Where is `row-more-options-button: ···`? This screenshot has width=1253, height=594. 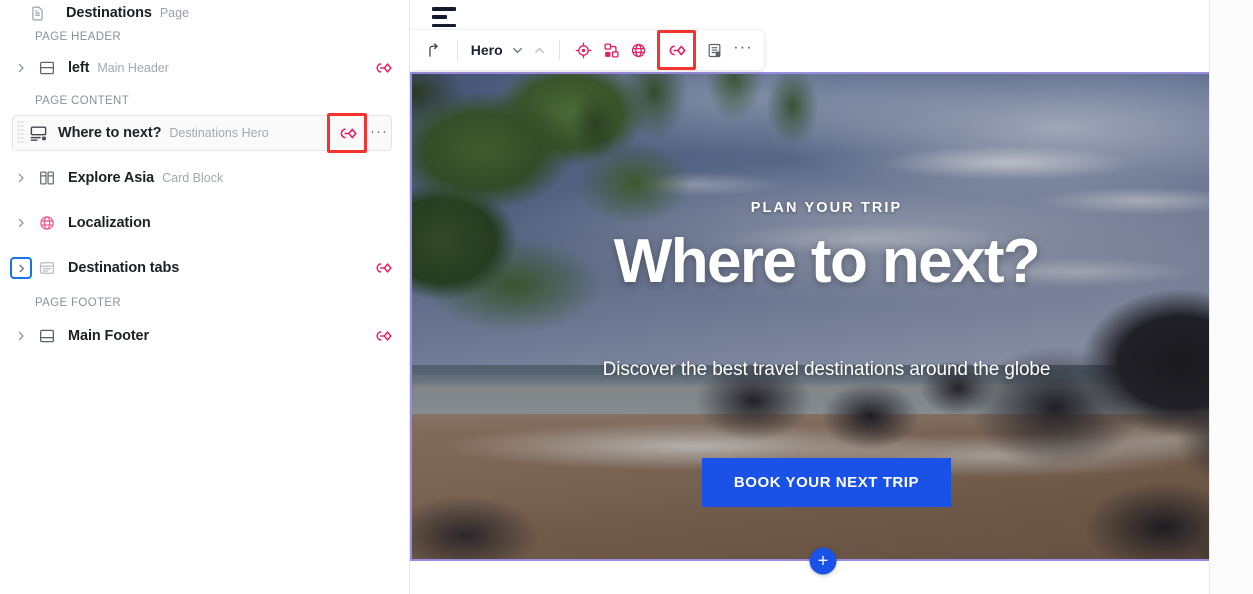
row-more-options-button: ··· is located at coordinates (379, 133).